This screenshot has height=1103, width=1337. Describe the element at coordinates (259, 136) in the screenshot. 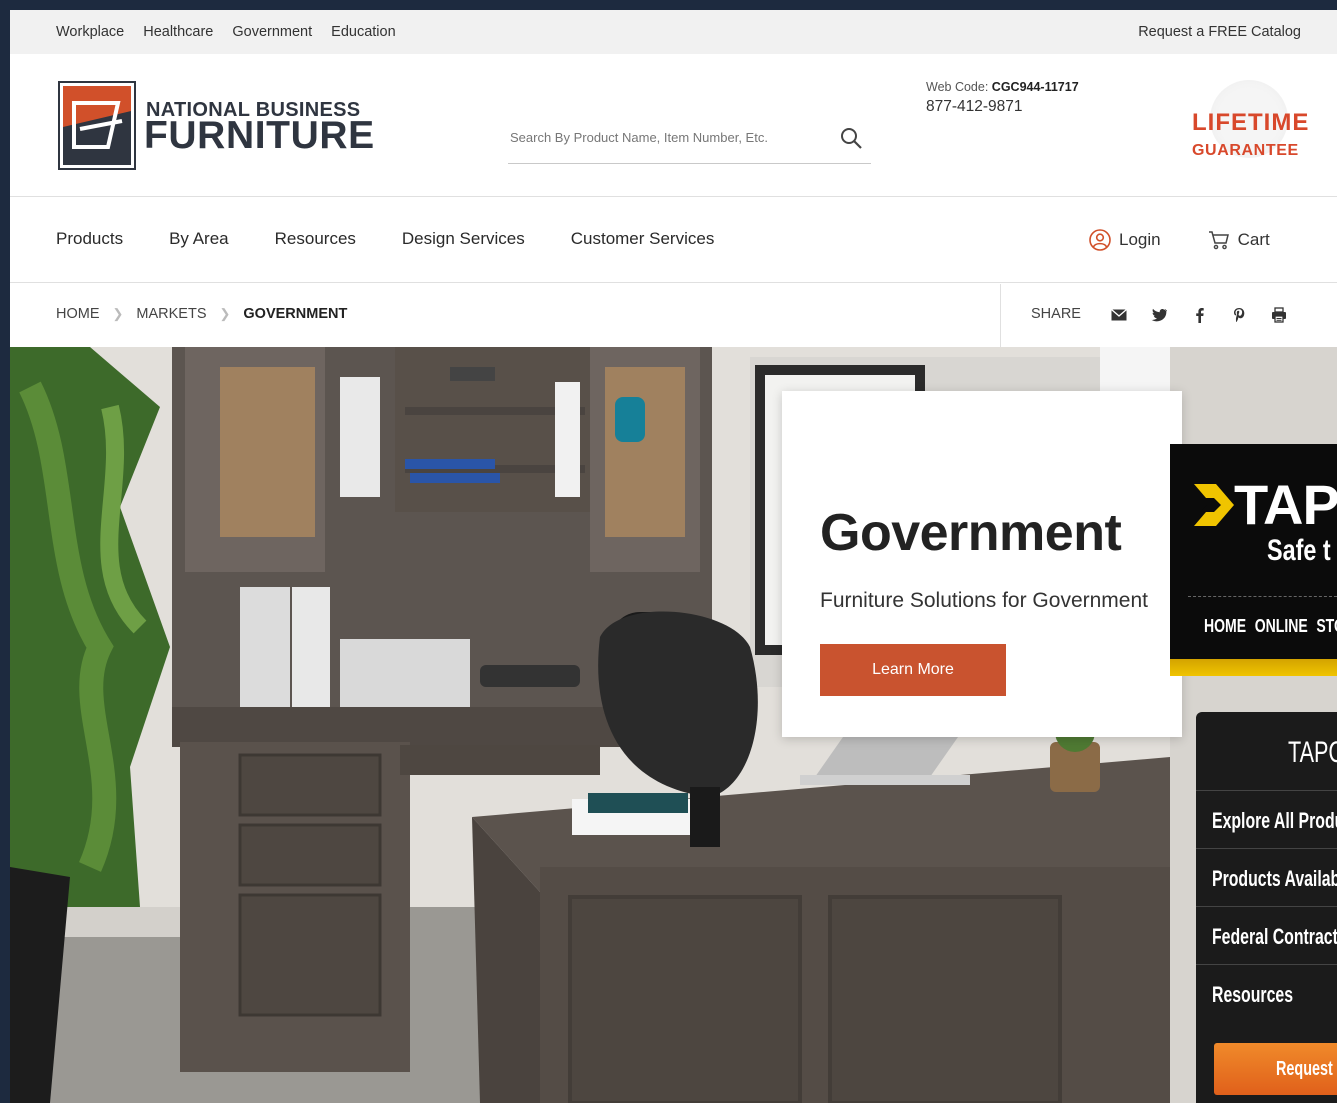

I see `logo-text-bottom: FURNITURE` at that location.